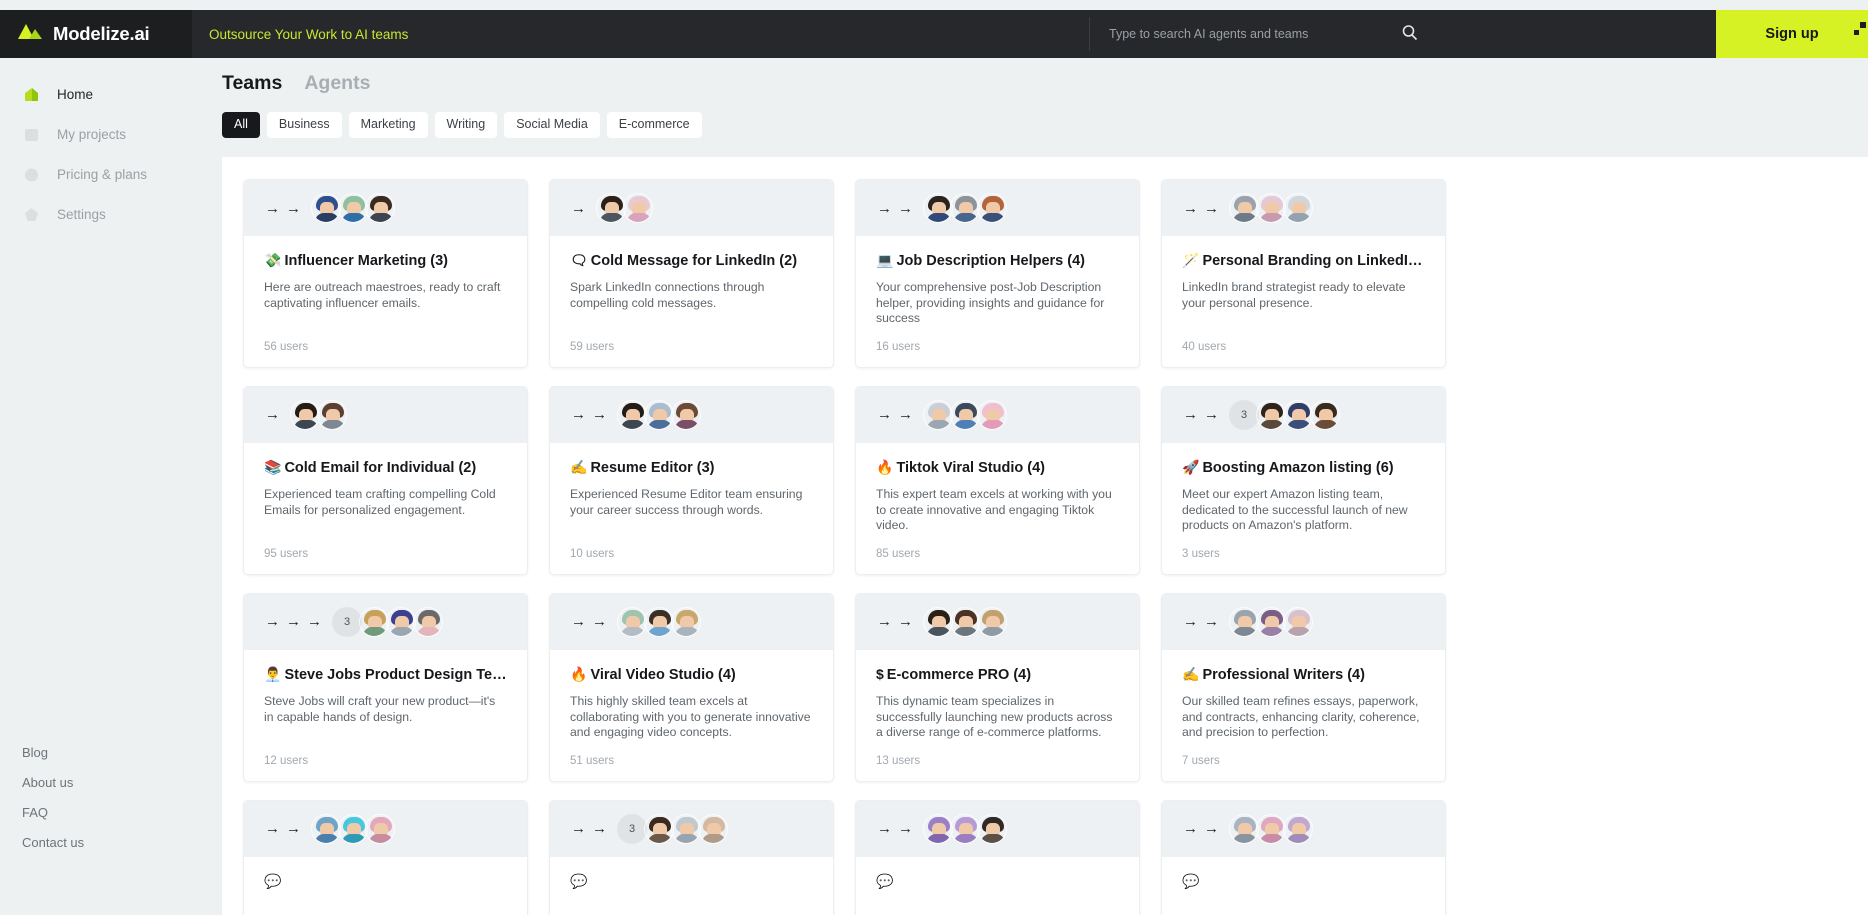 This screenshot has height=915, width=1868. I want to click on footer-link-about-us: About us, so click(53, 782).